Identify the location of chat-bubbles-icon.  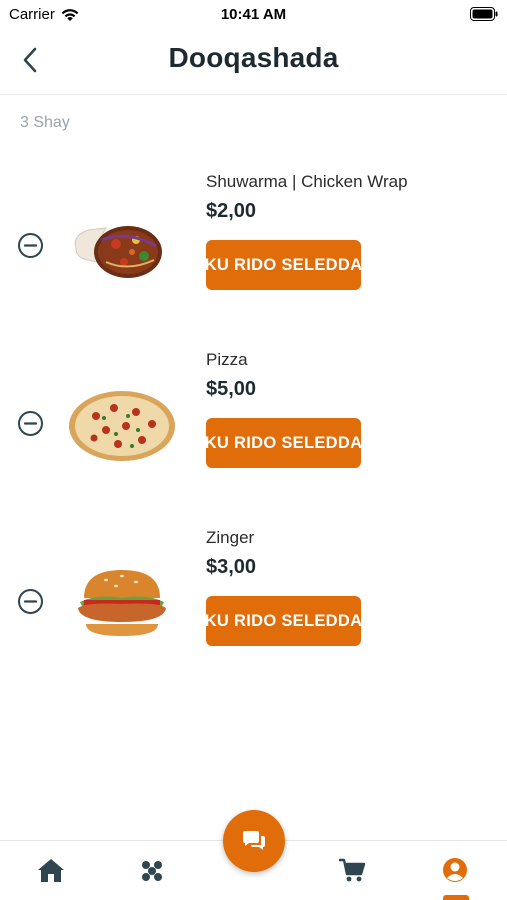
(254, 840).